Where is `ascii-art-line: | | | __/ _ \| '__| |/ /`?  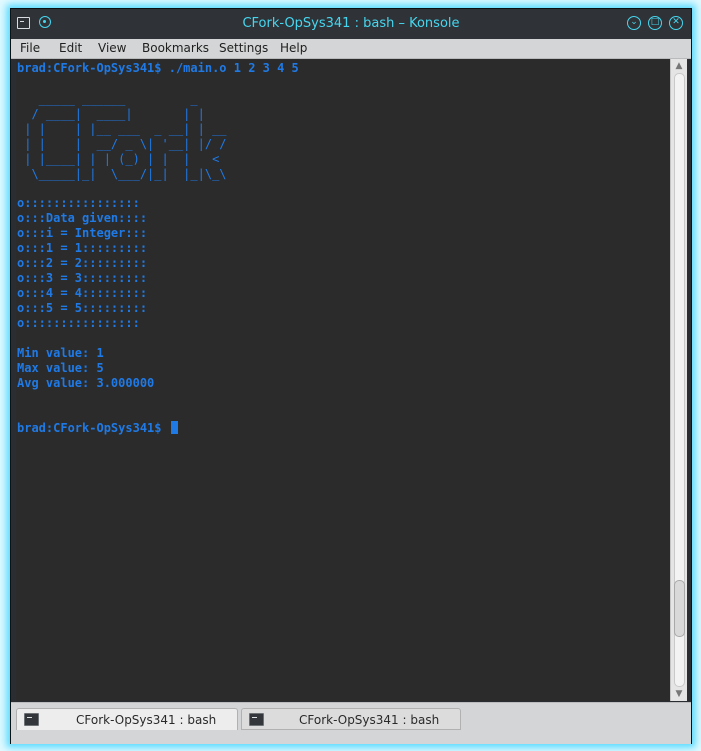 ascii-art-line: | | | __/ _ \| '__| |/ / is located at coordinates (122, 144).